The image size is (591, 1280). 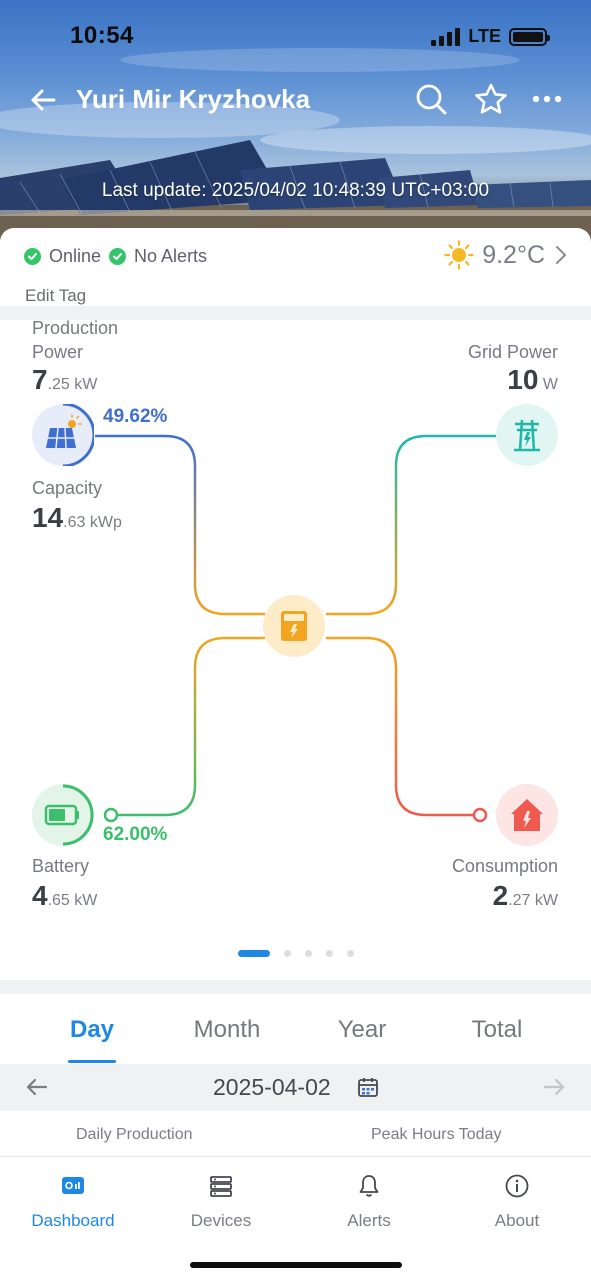 What do you see at coordinates (362, 1030) in the screenshot?
I see `tab-year: Year` at bounding box center [362, 1030].